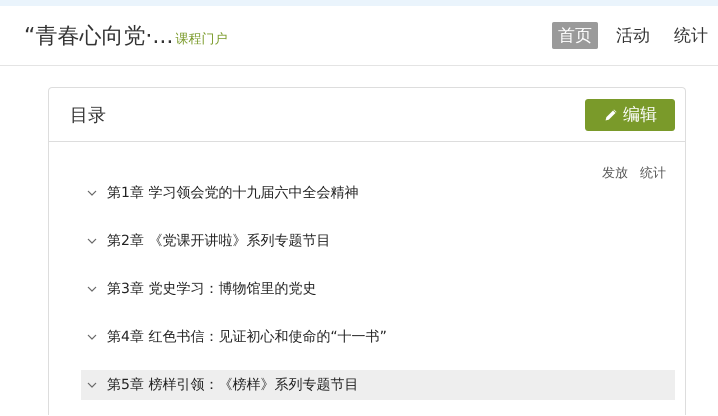  I want to click on action-link: 统计, so click(653, 173).